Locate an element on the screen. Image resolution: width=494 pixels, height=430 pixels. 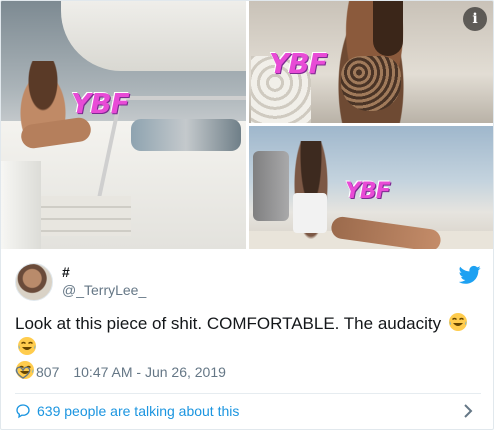
twitter-bird-icon is located at coordinates (470, 275).